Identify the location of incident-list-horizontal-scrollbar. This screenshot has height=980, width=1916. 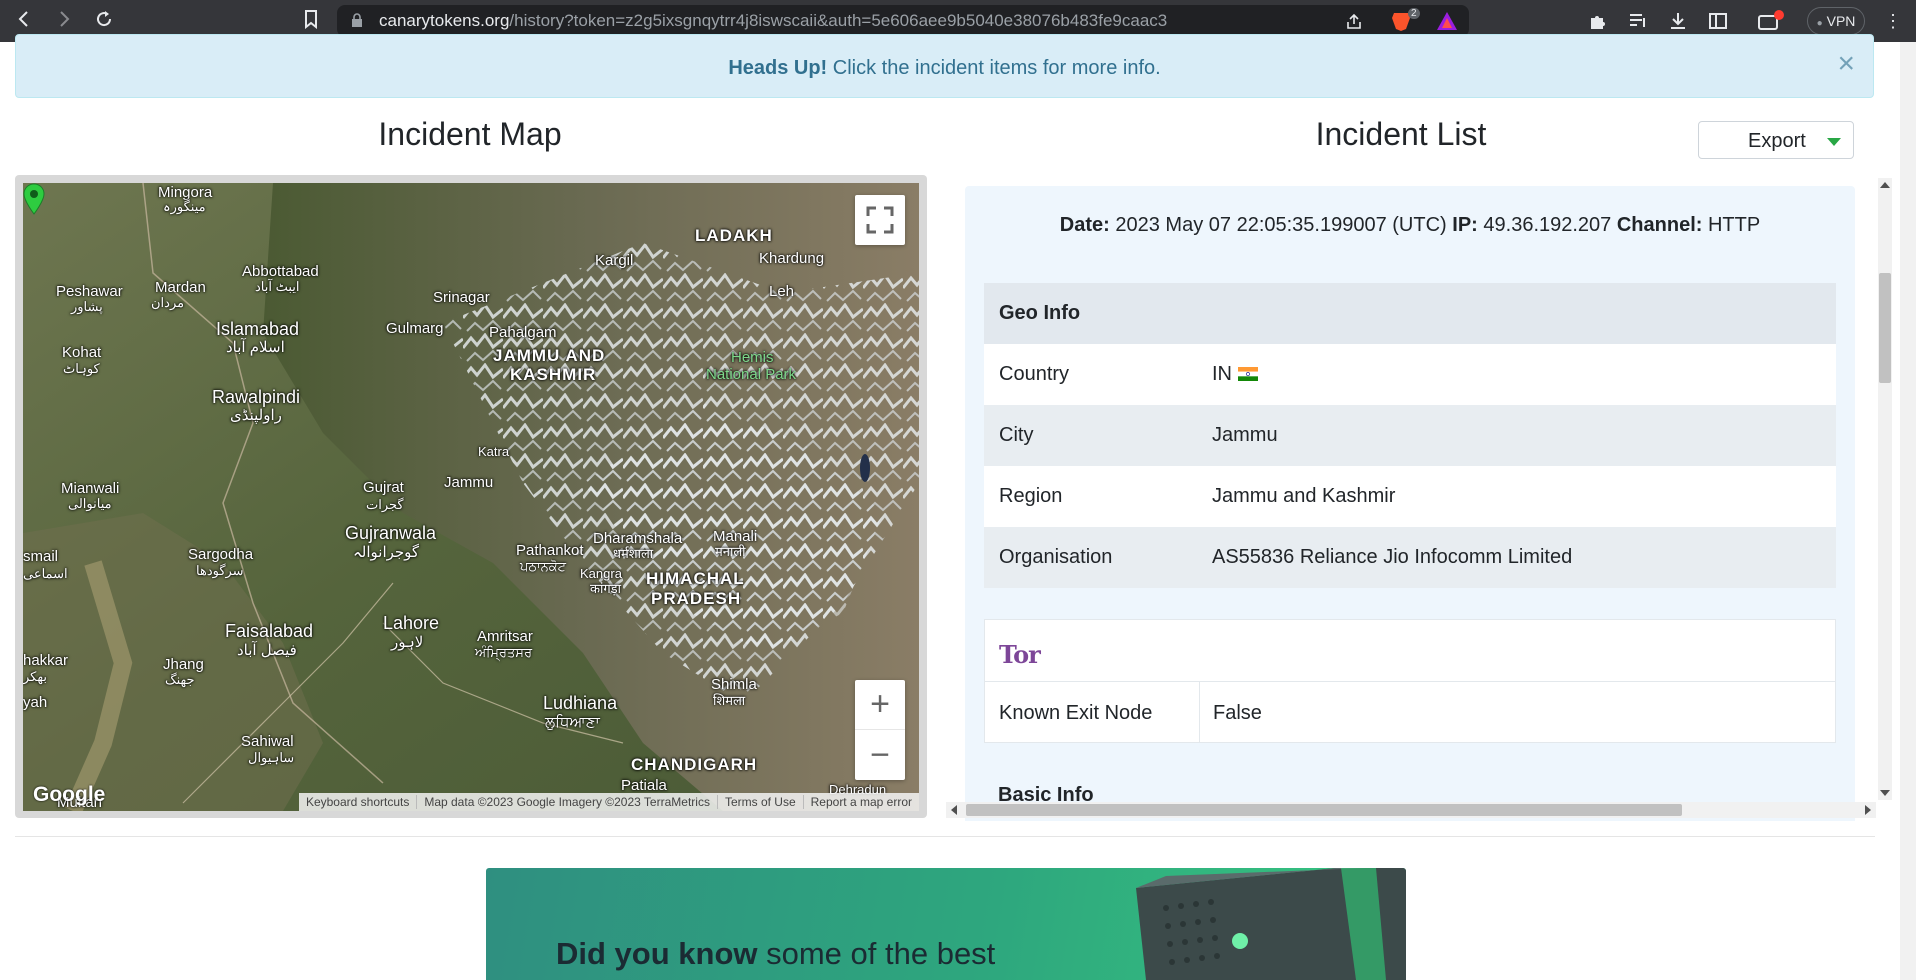
(1411, 810).